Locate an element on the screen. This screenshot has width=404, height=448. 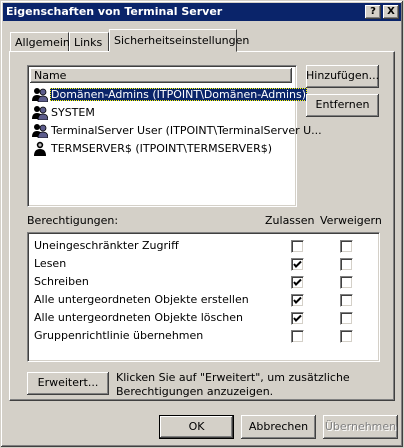
remove-button-label: Entfernen is located at coordinates (342, 104).